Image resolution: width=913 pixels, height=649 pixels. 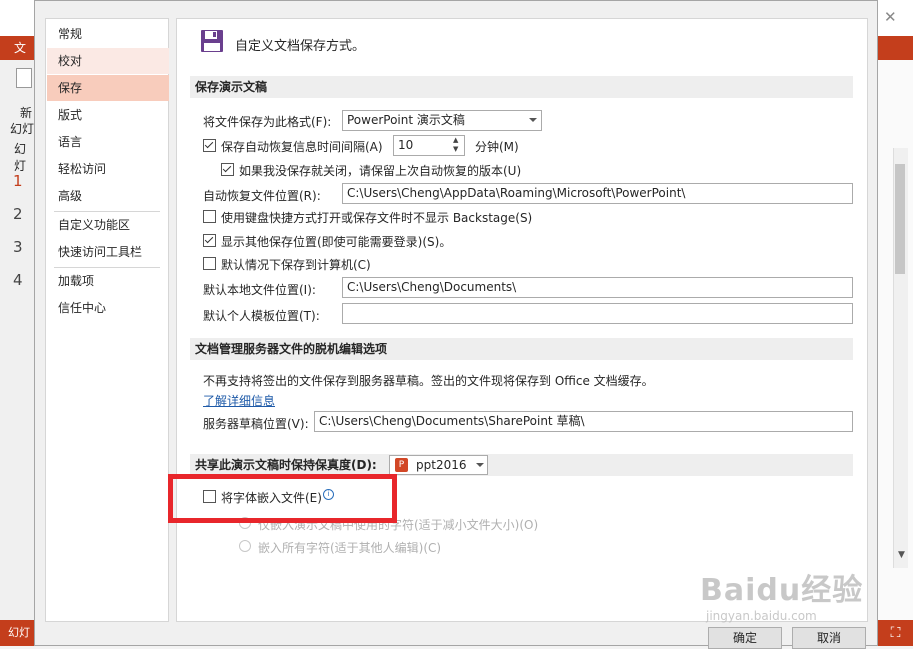 I want to click on nav-item-proofing: 校对, so click(x=108, y=61).